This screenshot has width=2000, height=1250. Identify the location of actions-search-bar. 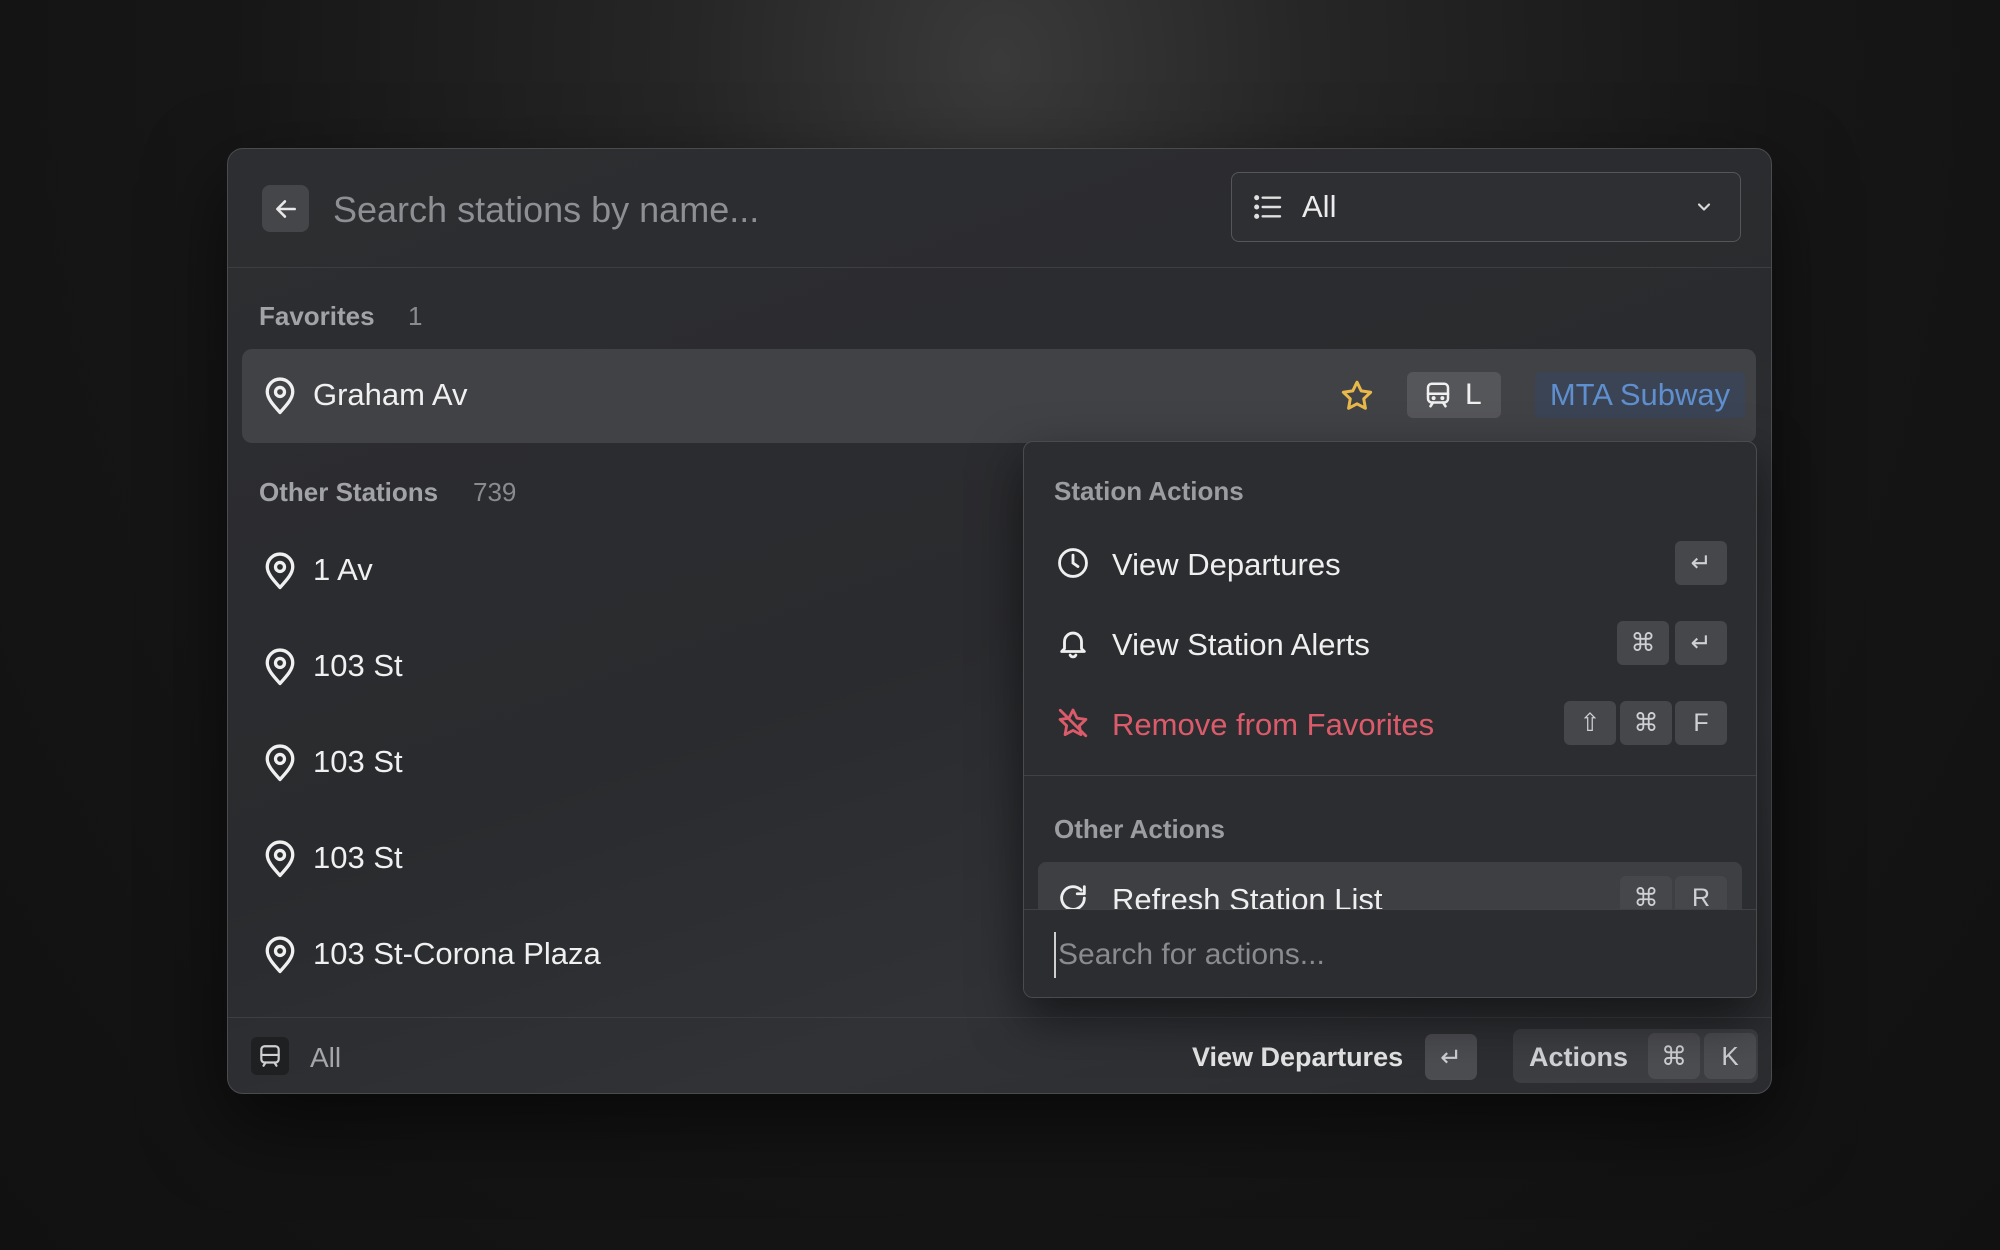
(1390, 953).